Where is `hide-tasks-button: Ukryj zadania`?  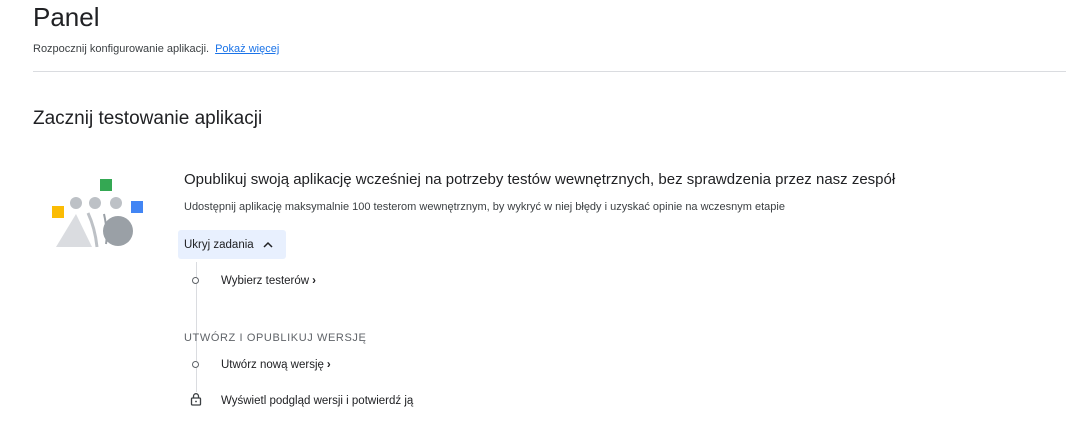 hide-tasks-button: Ukryj zadania is located at coordinates (232, 244).